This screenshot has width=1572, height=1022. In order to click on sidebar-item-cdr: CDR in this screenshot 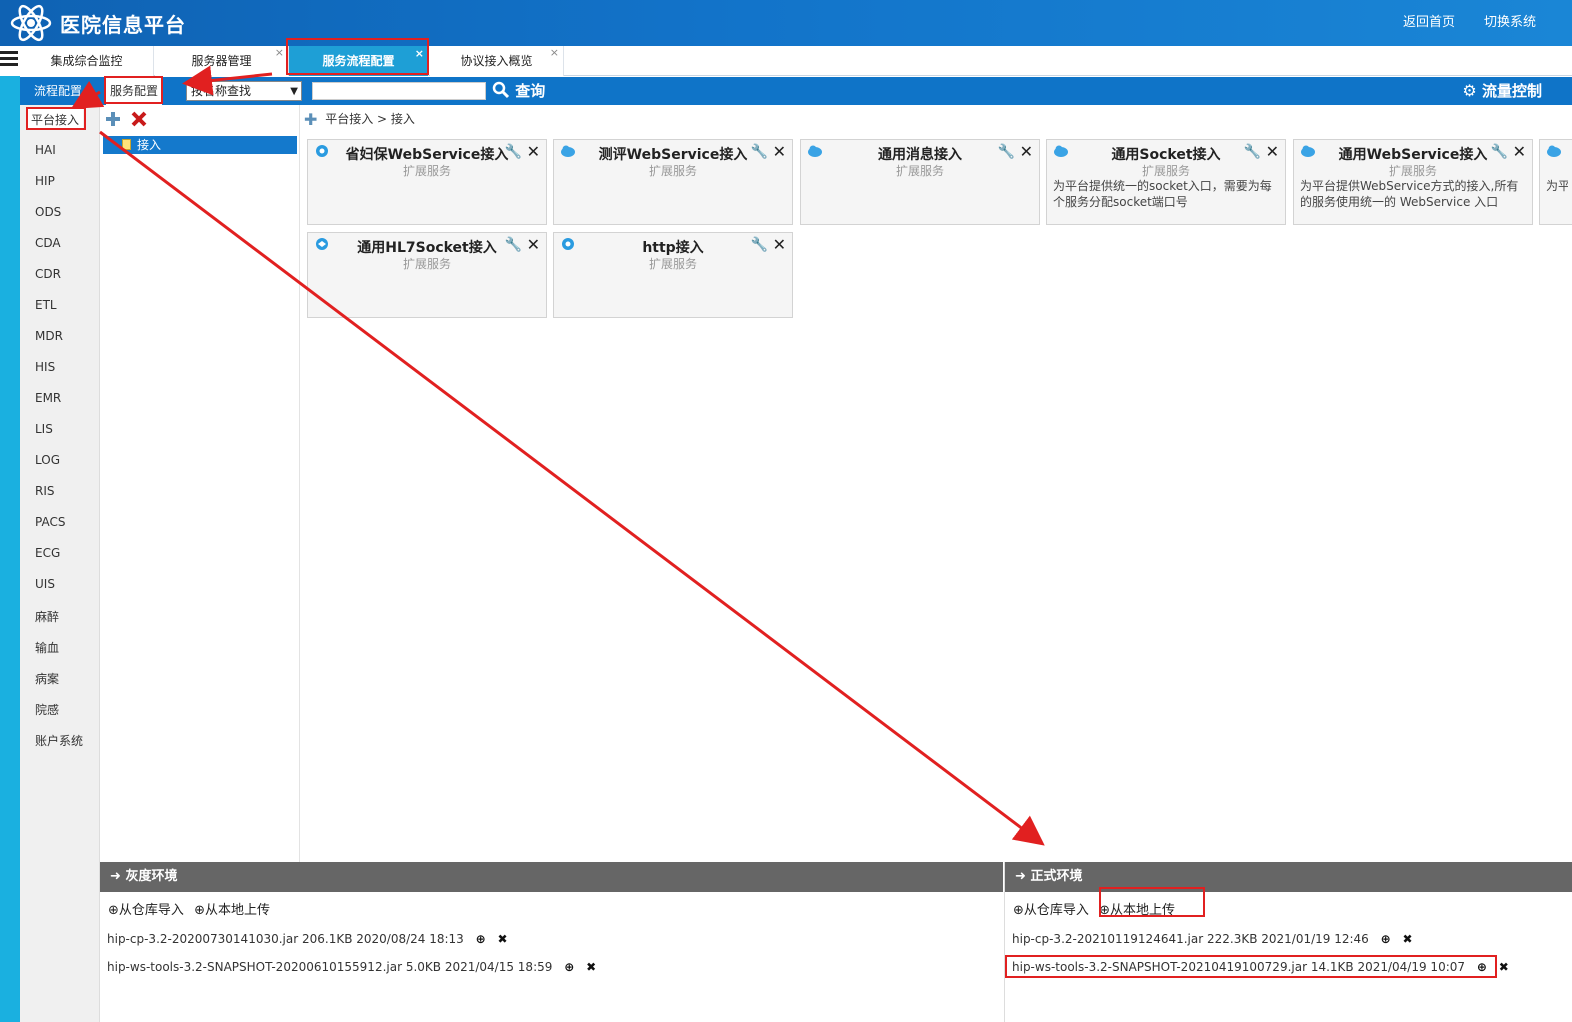, I will do `click(48, 274)`.